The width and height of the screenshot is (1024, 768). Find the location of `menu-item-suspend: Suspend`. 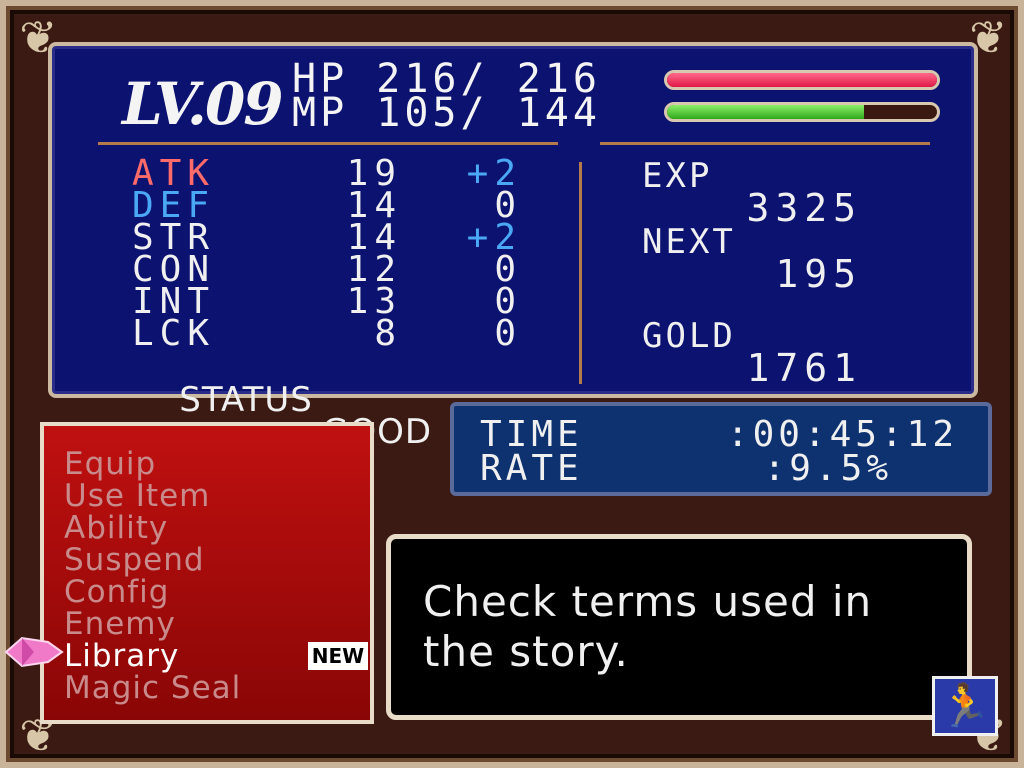

menu-item-suspend: Suspend is located at coordinates (134, 560).